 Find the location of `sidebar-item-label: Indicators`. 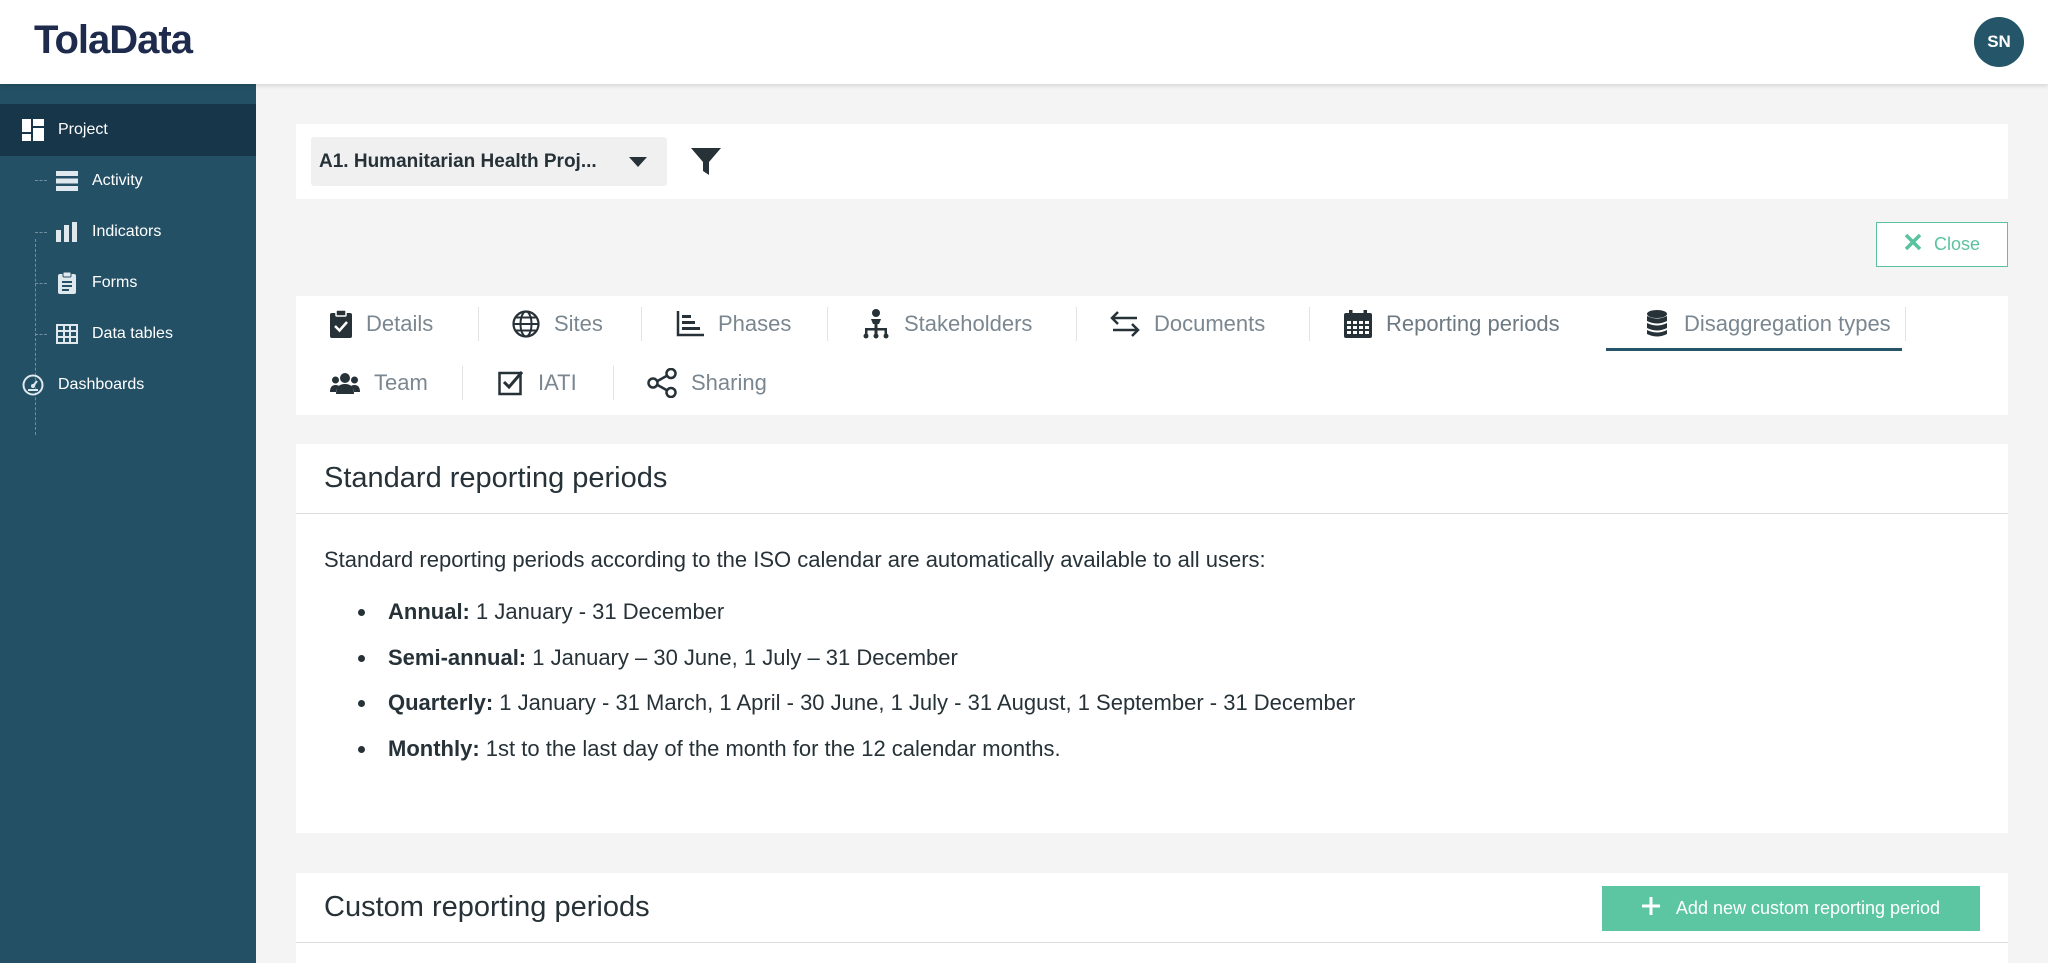

sidebar-item-label: Indicators is located at coordinates (127, 231).